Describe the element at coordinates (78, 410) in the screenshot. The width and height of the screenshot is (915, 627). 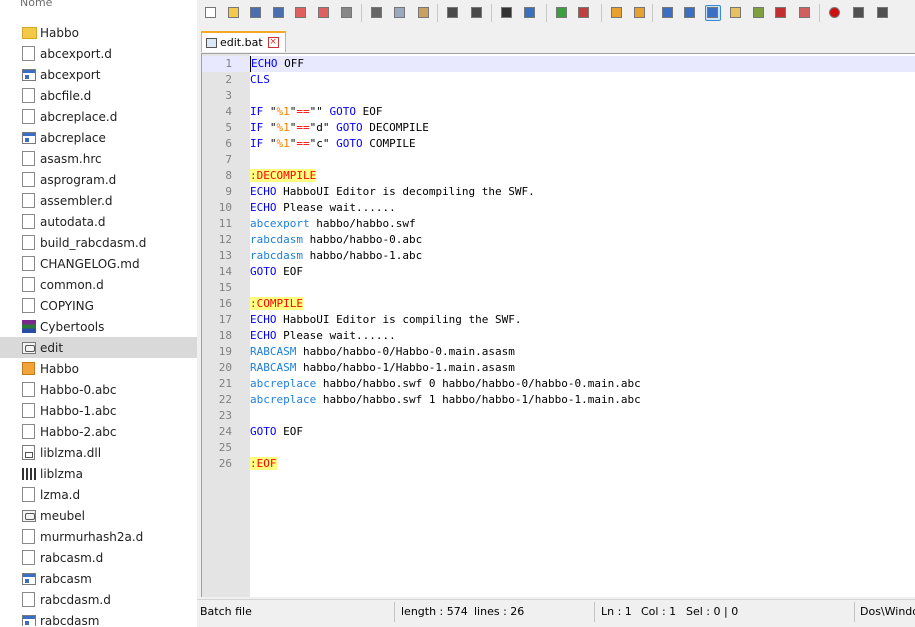
I see `file-name: Habbo-1.abc` at that location.